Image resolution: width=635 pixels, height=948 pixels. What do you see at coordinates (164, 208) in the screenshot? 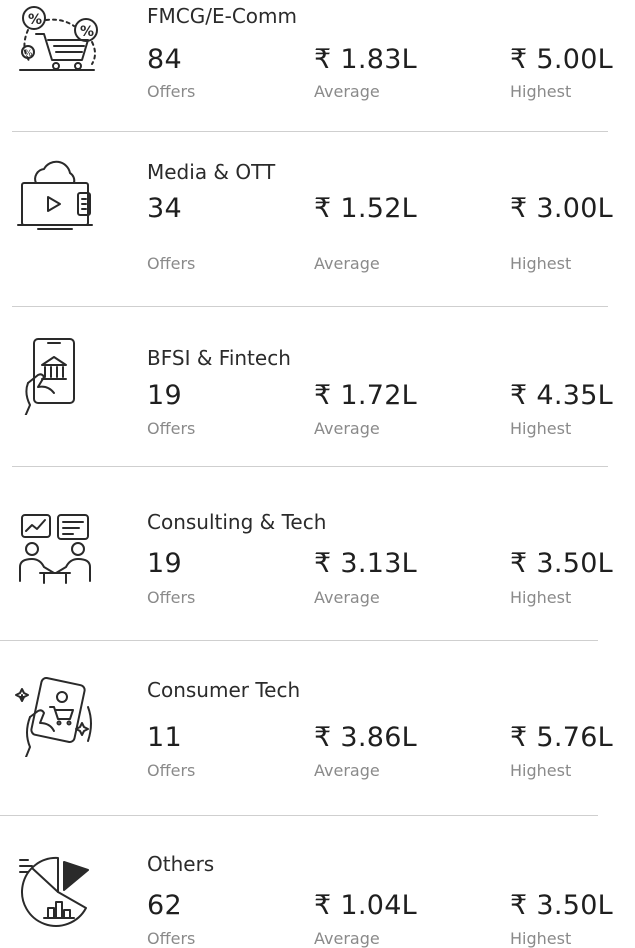
I see `offers-count: 34` at bounding box center [164, 208].